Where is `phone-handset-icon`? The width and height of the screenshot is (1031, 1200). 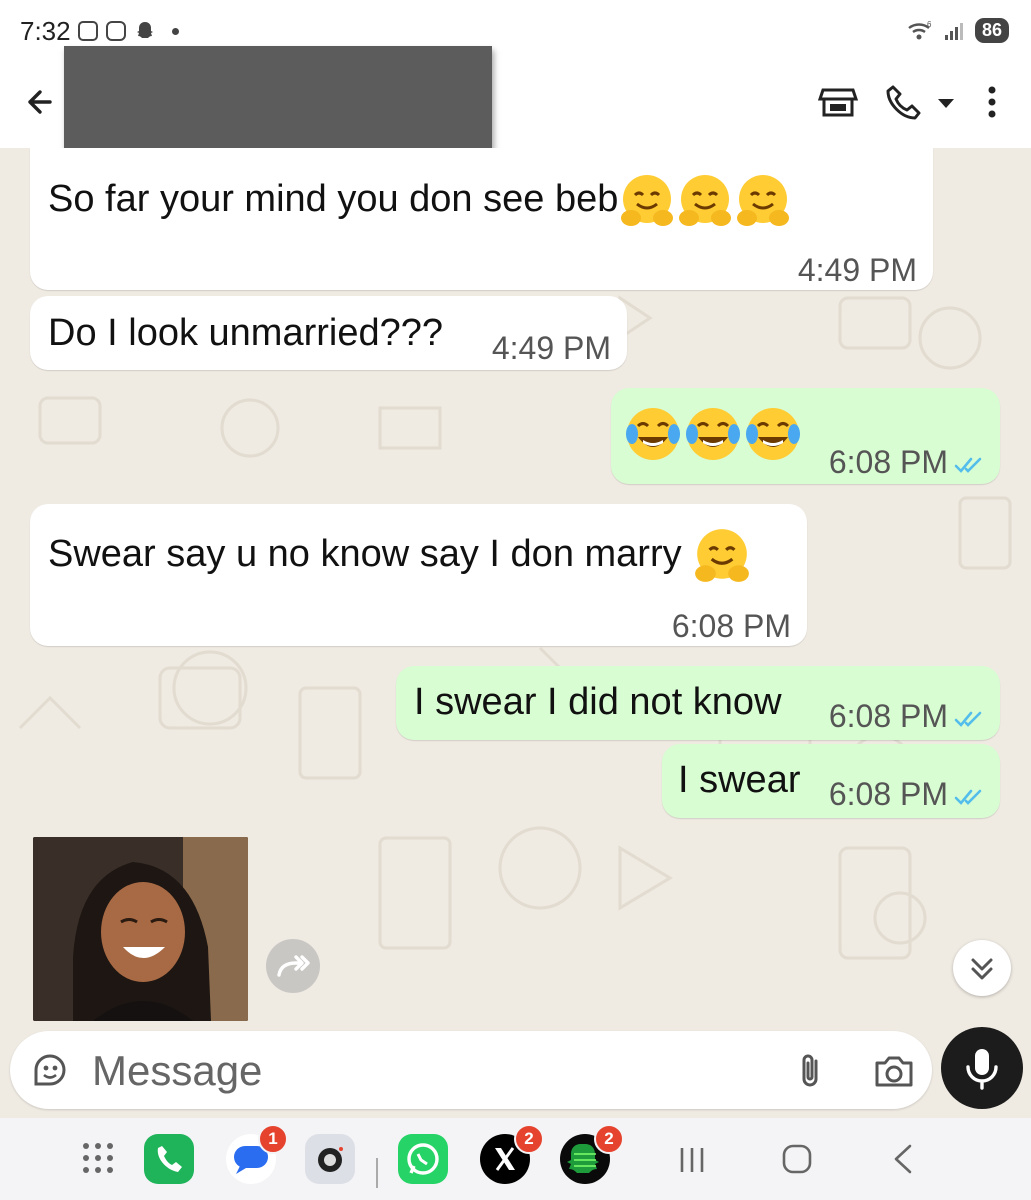
phone-handset-icon is located at coordinates (169, 1159).